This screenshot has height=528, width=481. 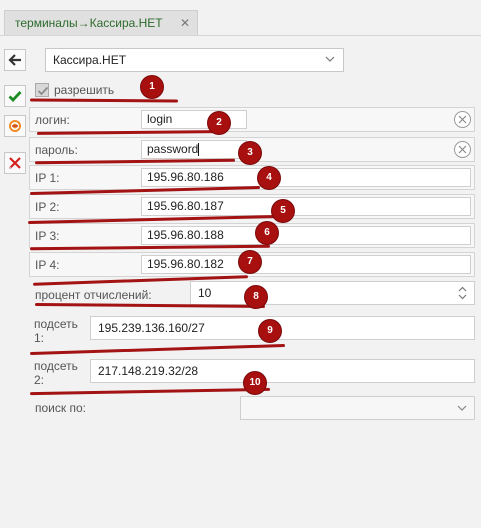 What do you see at coordinates (270, 331) in the screenshot?
I see `annotation-badge-9: 9` at bounding box center [270, 331].